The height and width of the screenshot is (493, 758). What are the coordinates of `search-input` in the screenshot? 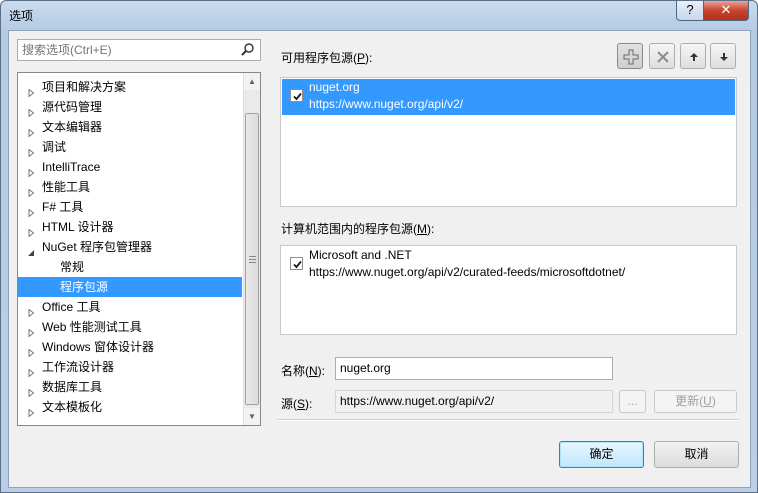 It's located at (127, 50).